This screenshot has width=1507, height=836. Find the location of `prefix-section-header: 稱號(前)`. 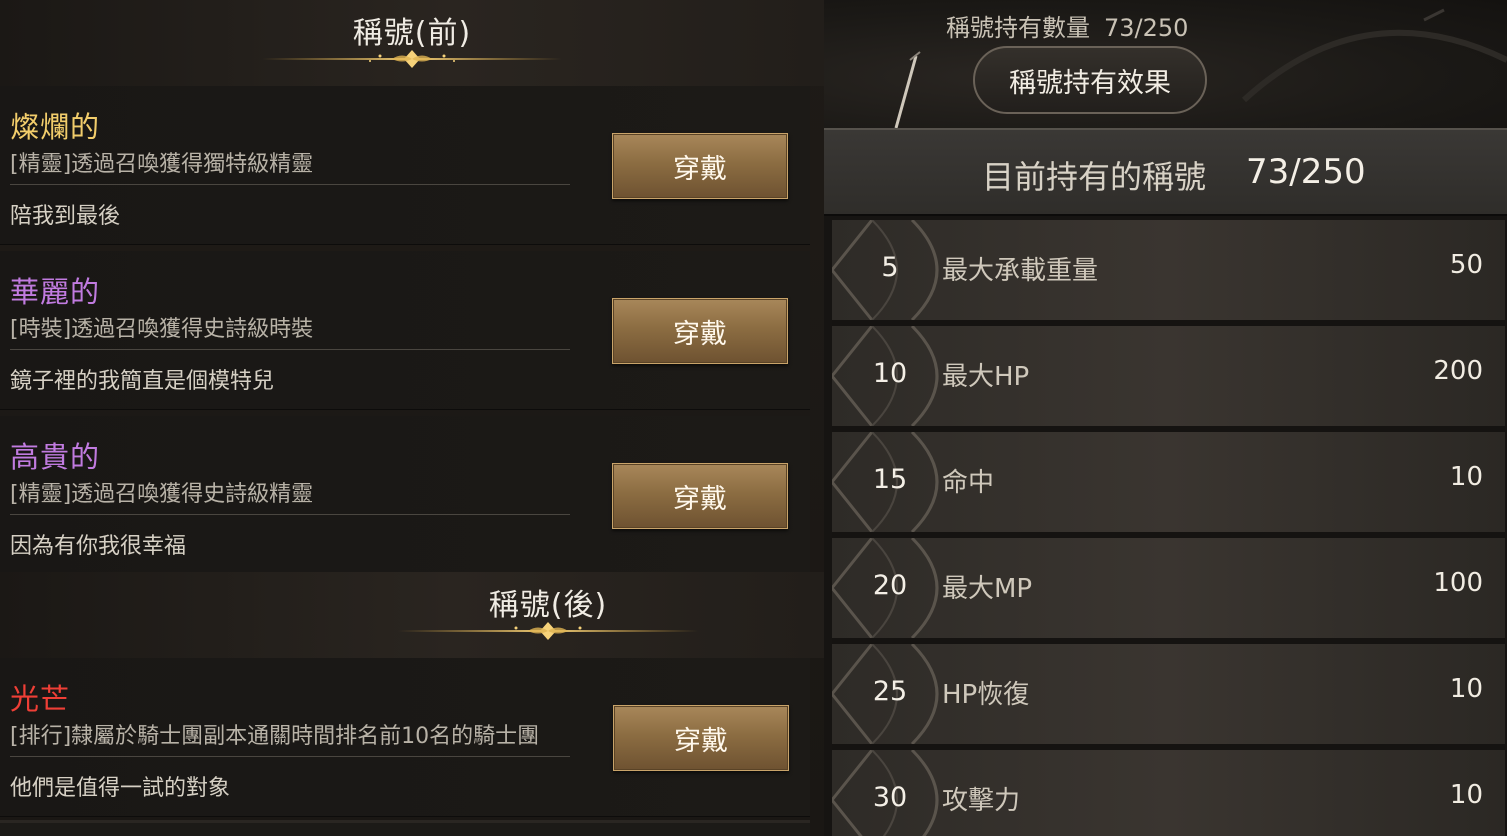

prefix-section-header: 稱號(前) is located at coordinates (412, 43).